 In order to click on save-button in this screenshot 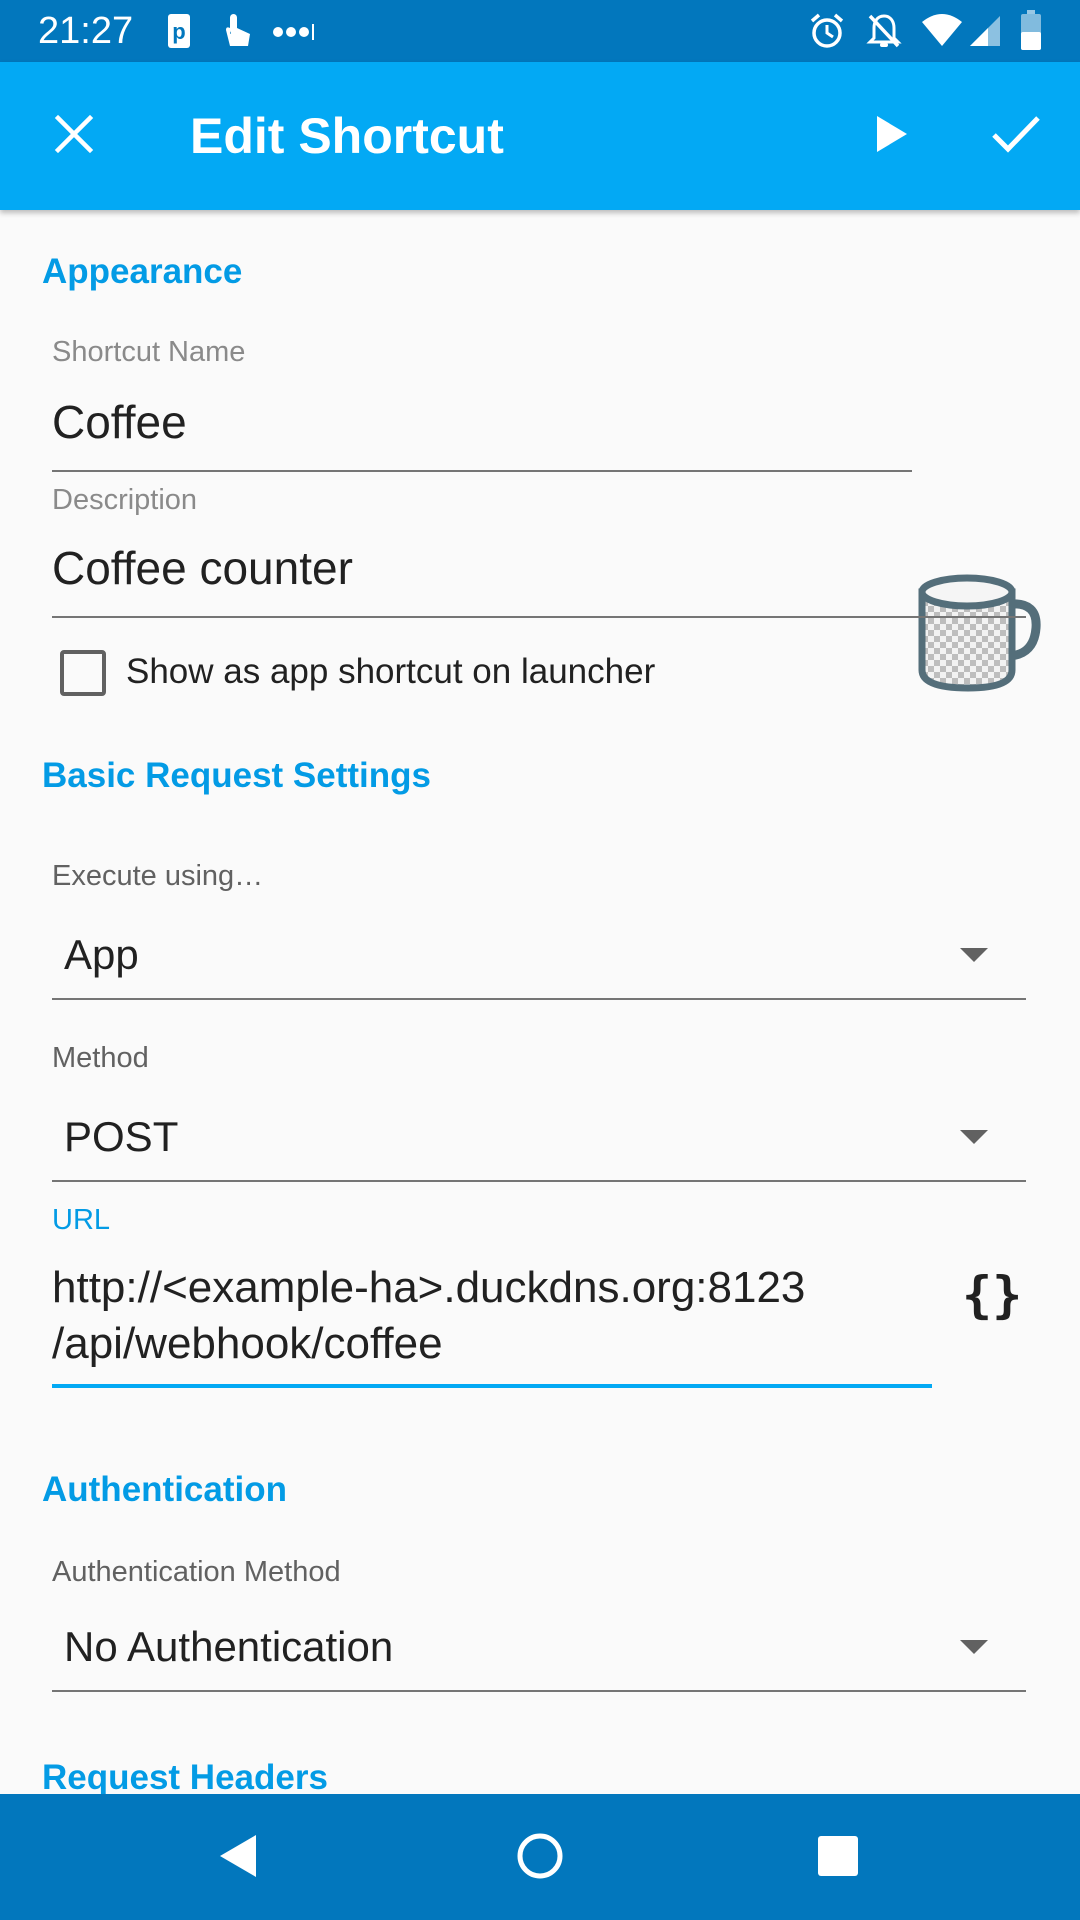, I will do `click(1016, 136)`.